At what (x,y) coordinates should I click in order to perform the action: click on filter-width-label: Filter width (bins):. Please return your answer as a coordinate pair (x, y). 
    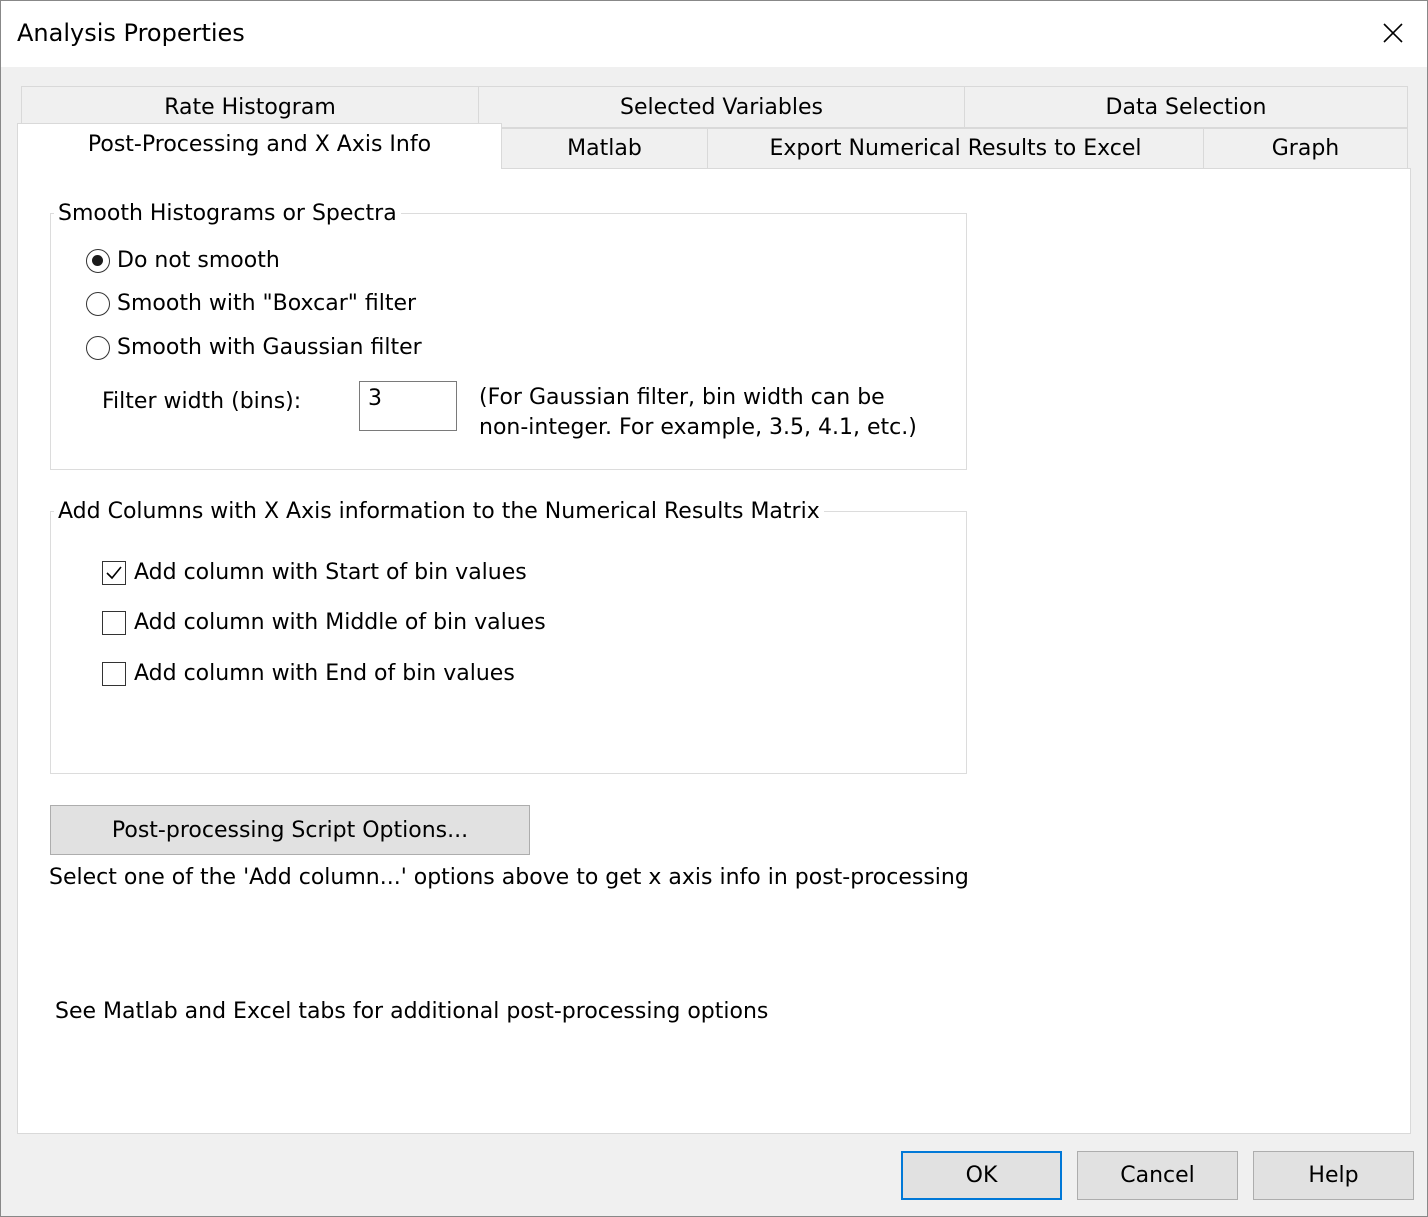
    Looking at the image, I should click on (202, 401).